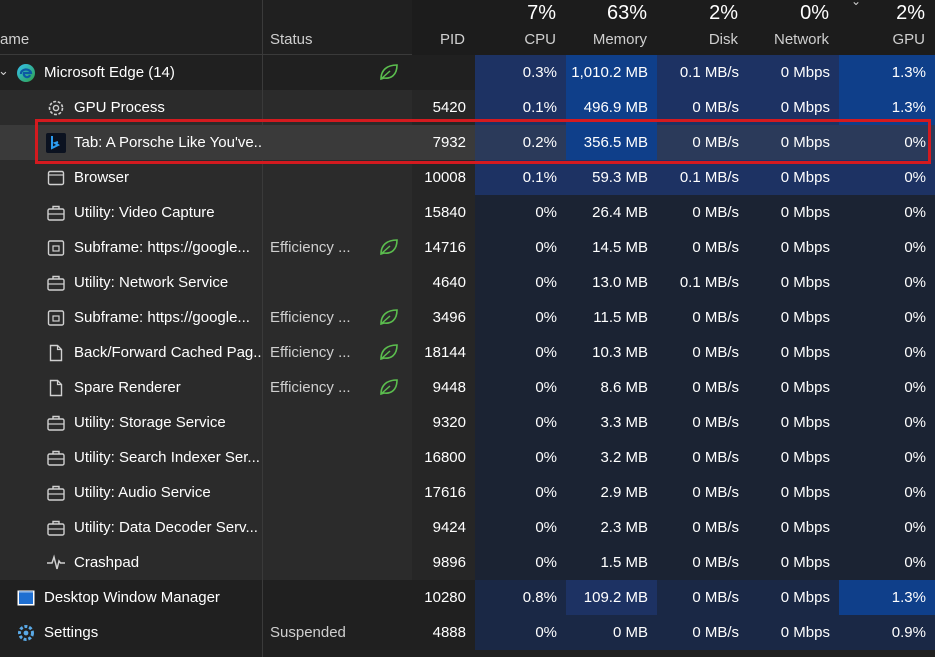 The width and height of the screenshot is (935, 657). What do you see at coordinates (887, 27) in the screenshot?
I see `column-header-gpu: ⌄ 2% GPU` at bounding box center [887, 27].